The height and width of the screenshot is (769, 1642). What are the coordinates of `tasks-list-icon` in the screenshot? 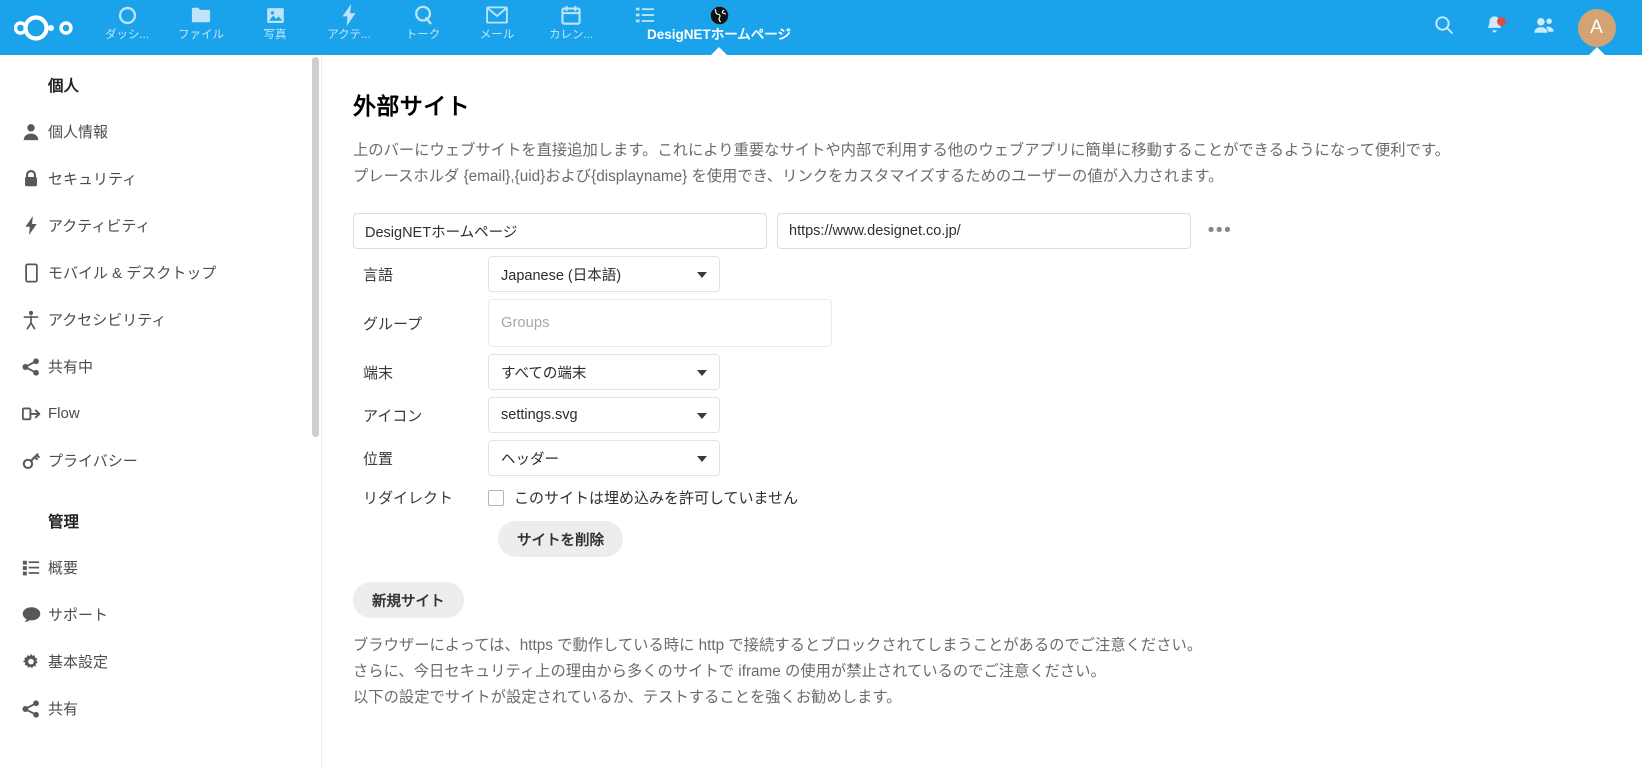 It's located at (645, 15).